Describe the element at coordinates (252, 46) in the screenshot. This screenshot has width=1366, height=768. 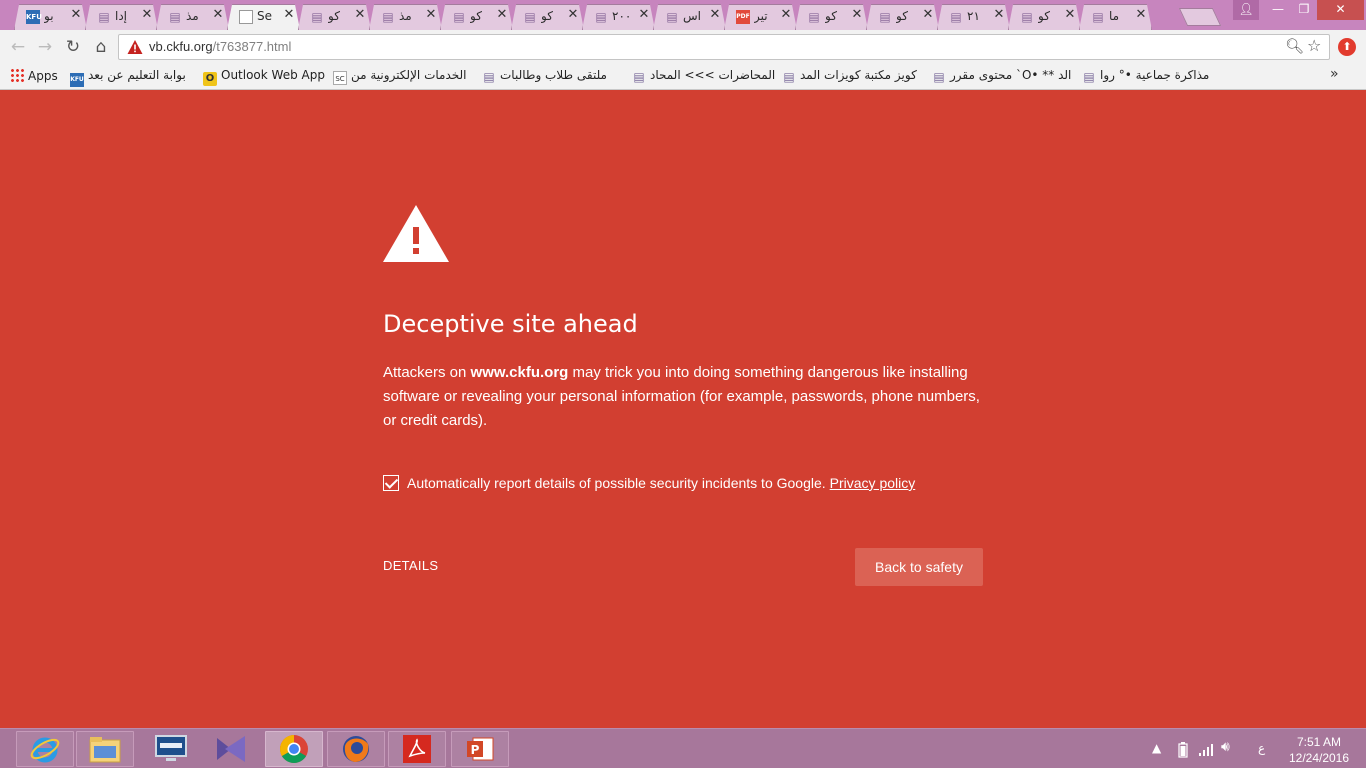
I see `url-path: /t763877.html` at that location.